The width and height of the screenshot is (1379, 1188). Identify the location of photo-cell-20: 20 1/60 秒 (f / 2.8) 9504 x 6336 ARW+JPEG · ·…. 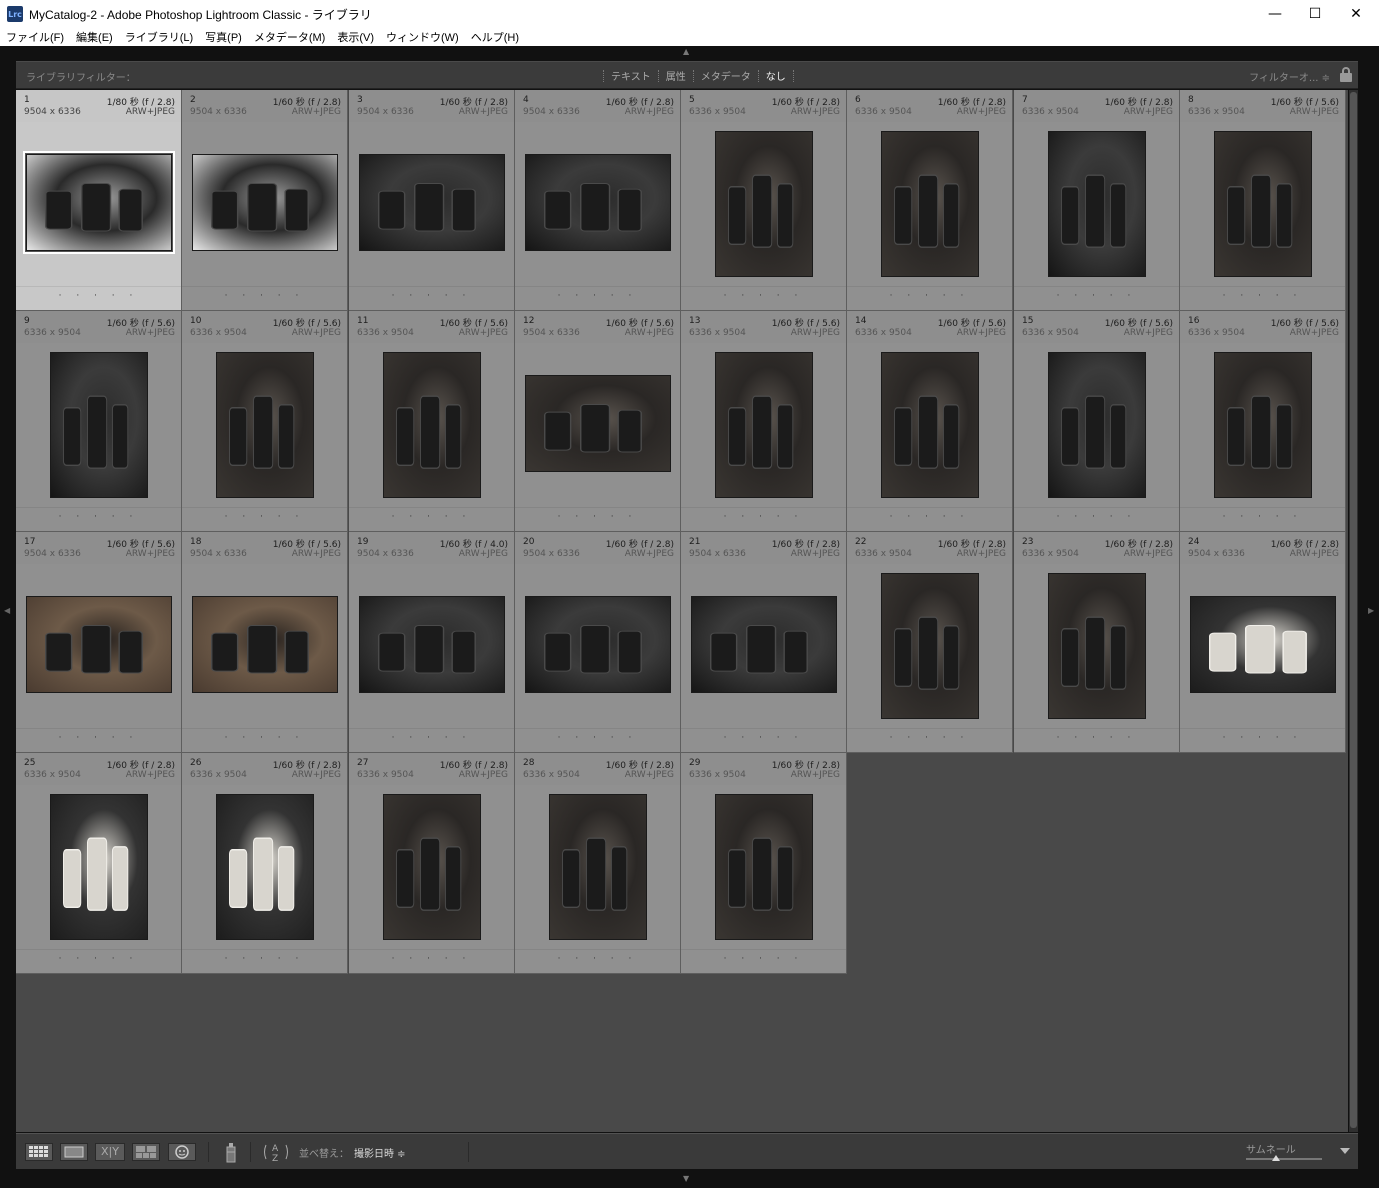
(598, 642).